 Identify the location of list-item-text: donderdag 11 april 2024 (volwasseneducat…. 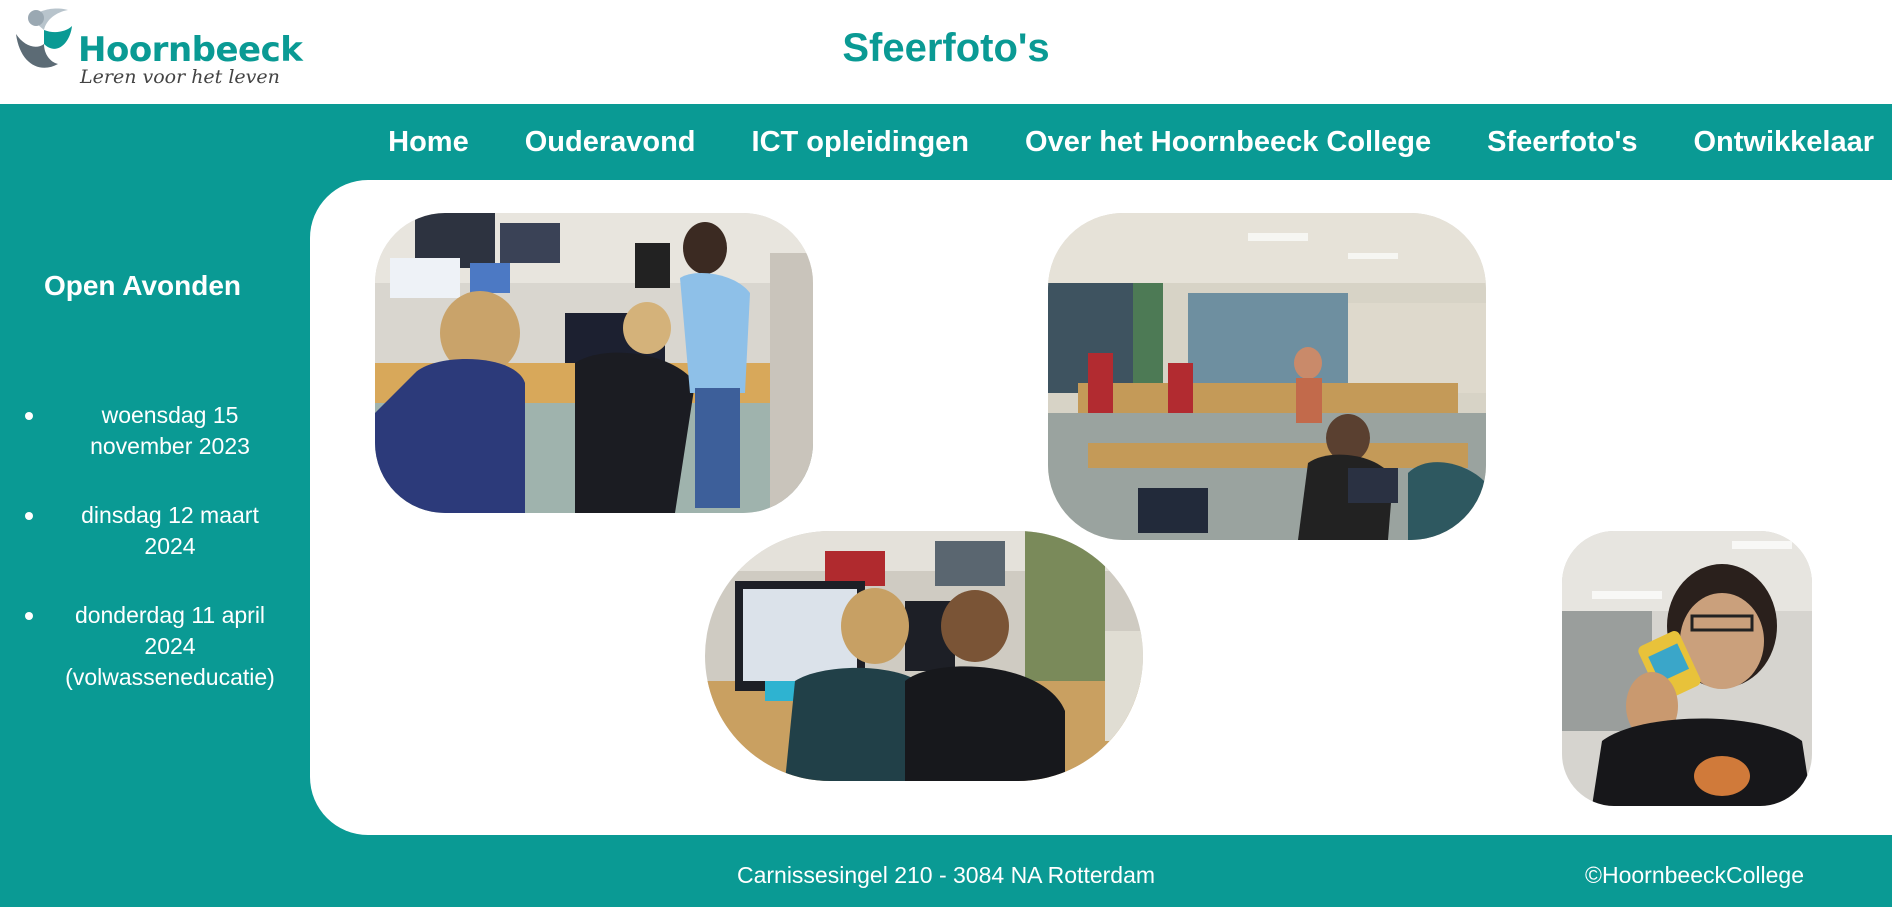
(170, 646).